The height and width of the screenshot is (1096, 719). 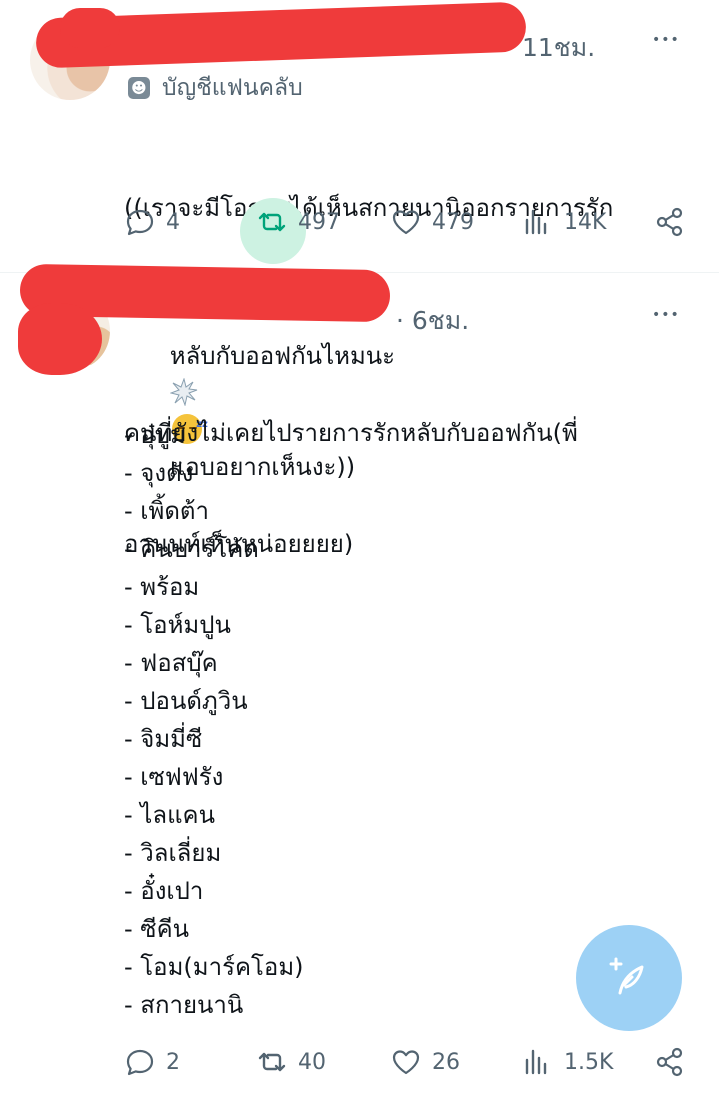 I want to click on like-button: 26, so click(x=425, y=1062).